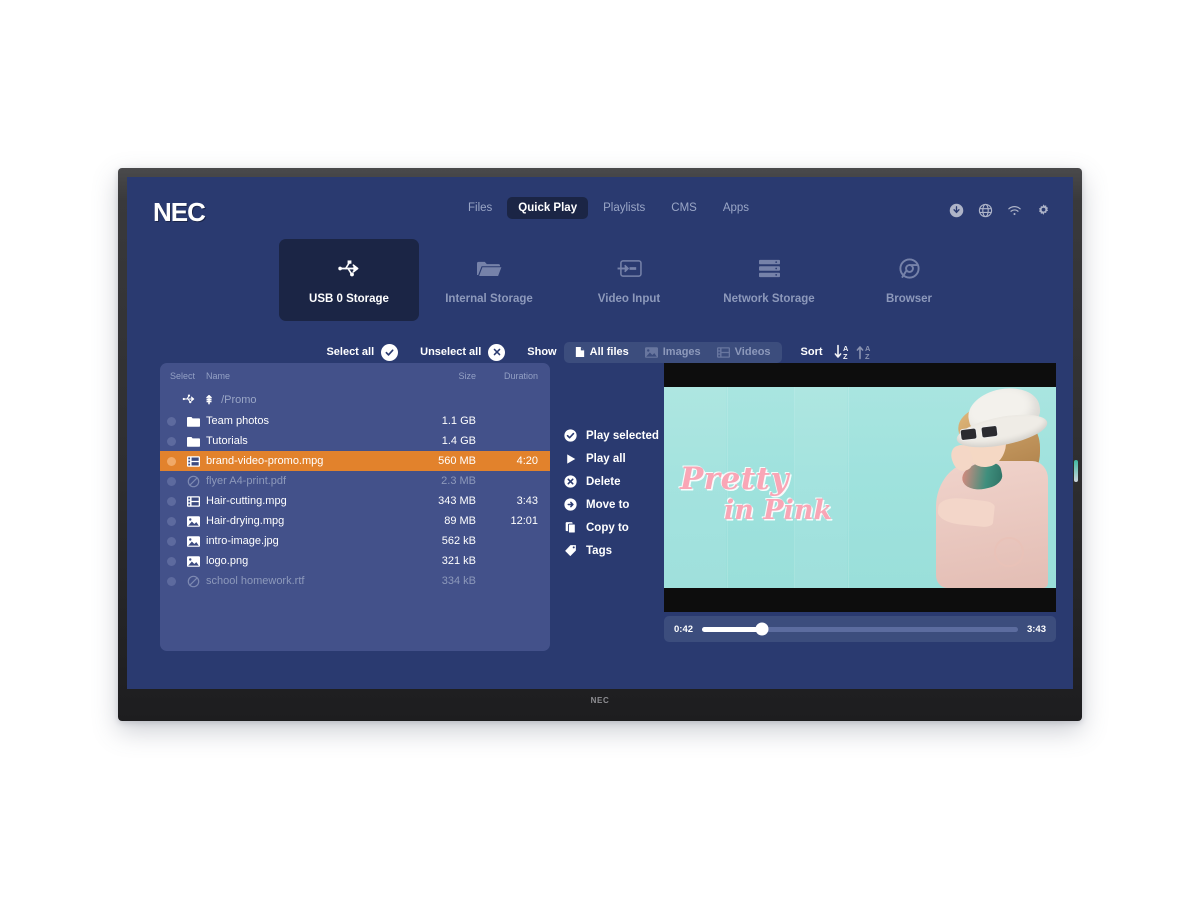 The height and width of the screenshot is (900, 1200). I want to click on action-tags: Tags, so click(611, 550).